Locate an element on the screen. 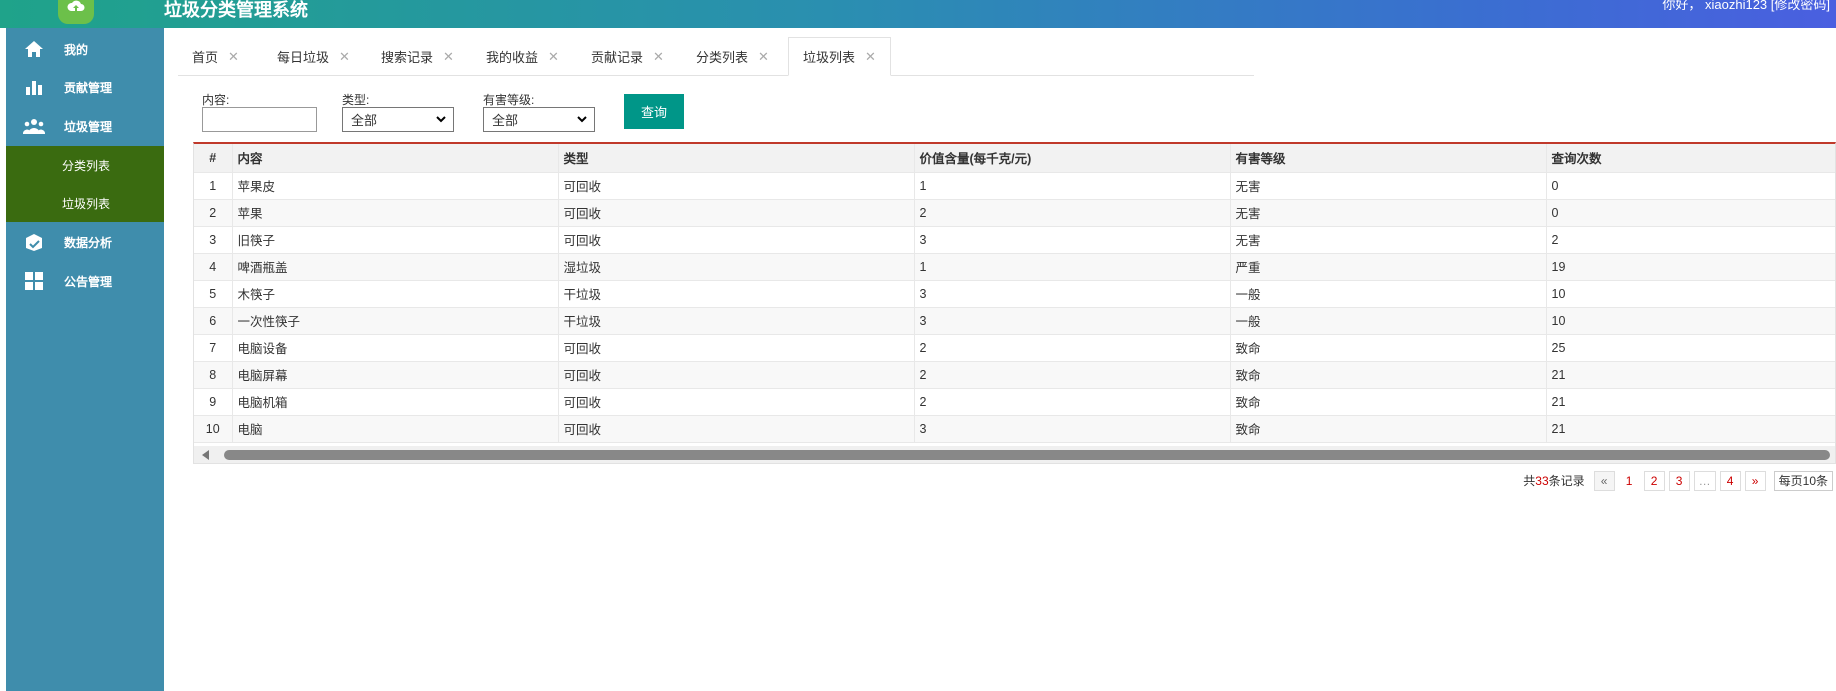  pagination: 共33条记录 « 1 2 3 … 4 » 每页10条 is located at coordinates (1678, 480).